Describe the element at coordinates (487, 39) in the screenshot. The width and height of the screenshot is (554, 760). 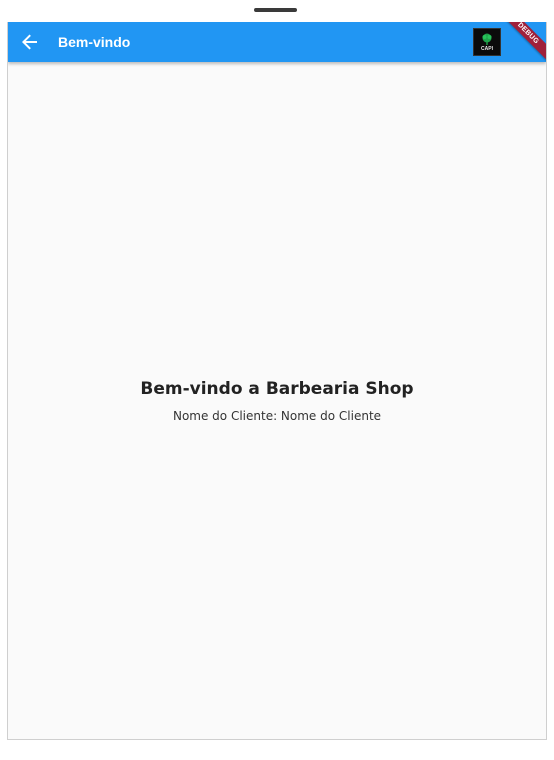
I see `tree-logo-icon` at that location.